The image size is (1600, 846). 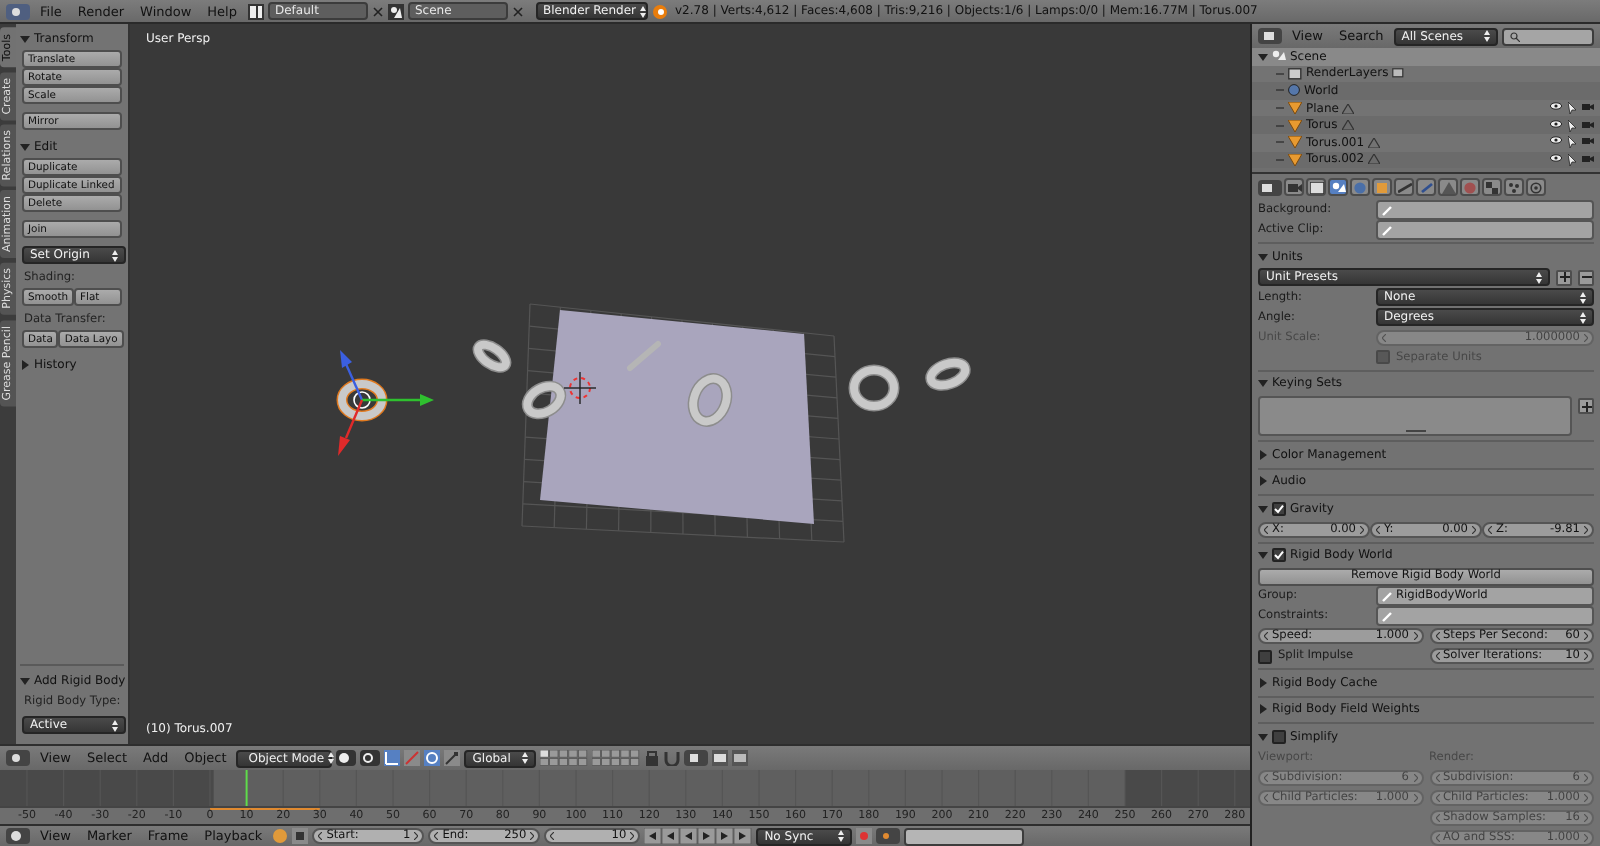 What do you see at coordinates (1426, 187) in the screenshot?
I see `wrench-icon` at bounding box center [1426, 187].